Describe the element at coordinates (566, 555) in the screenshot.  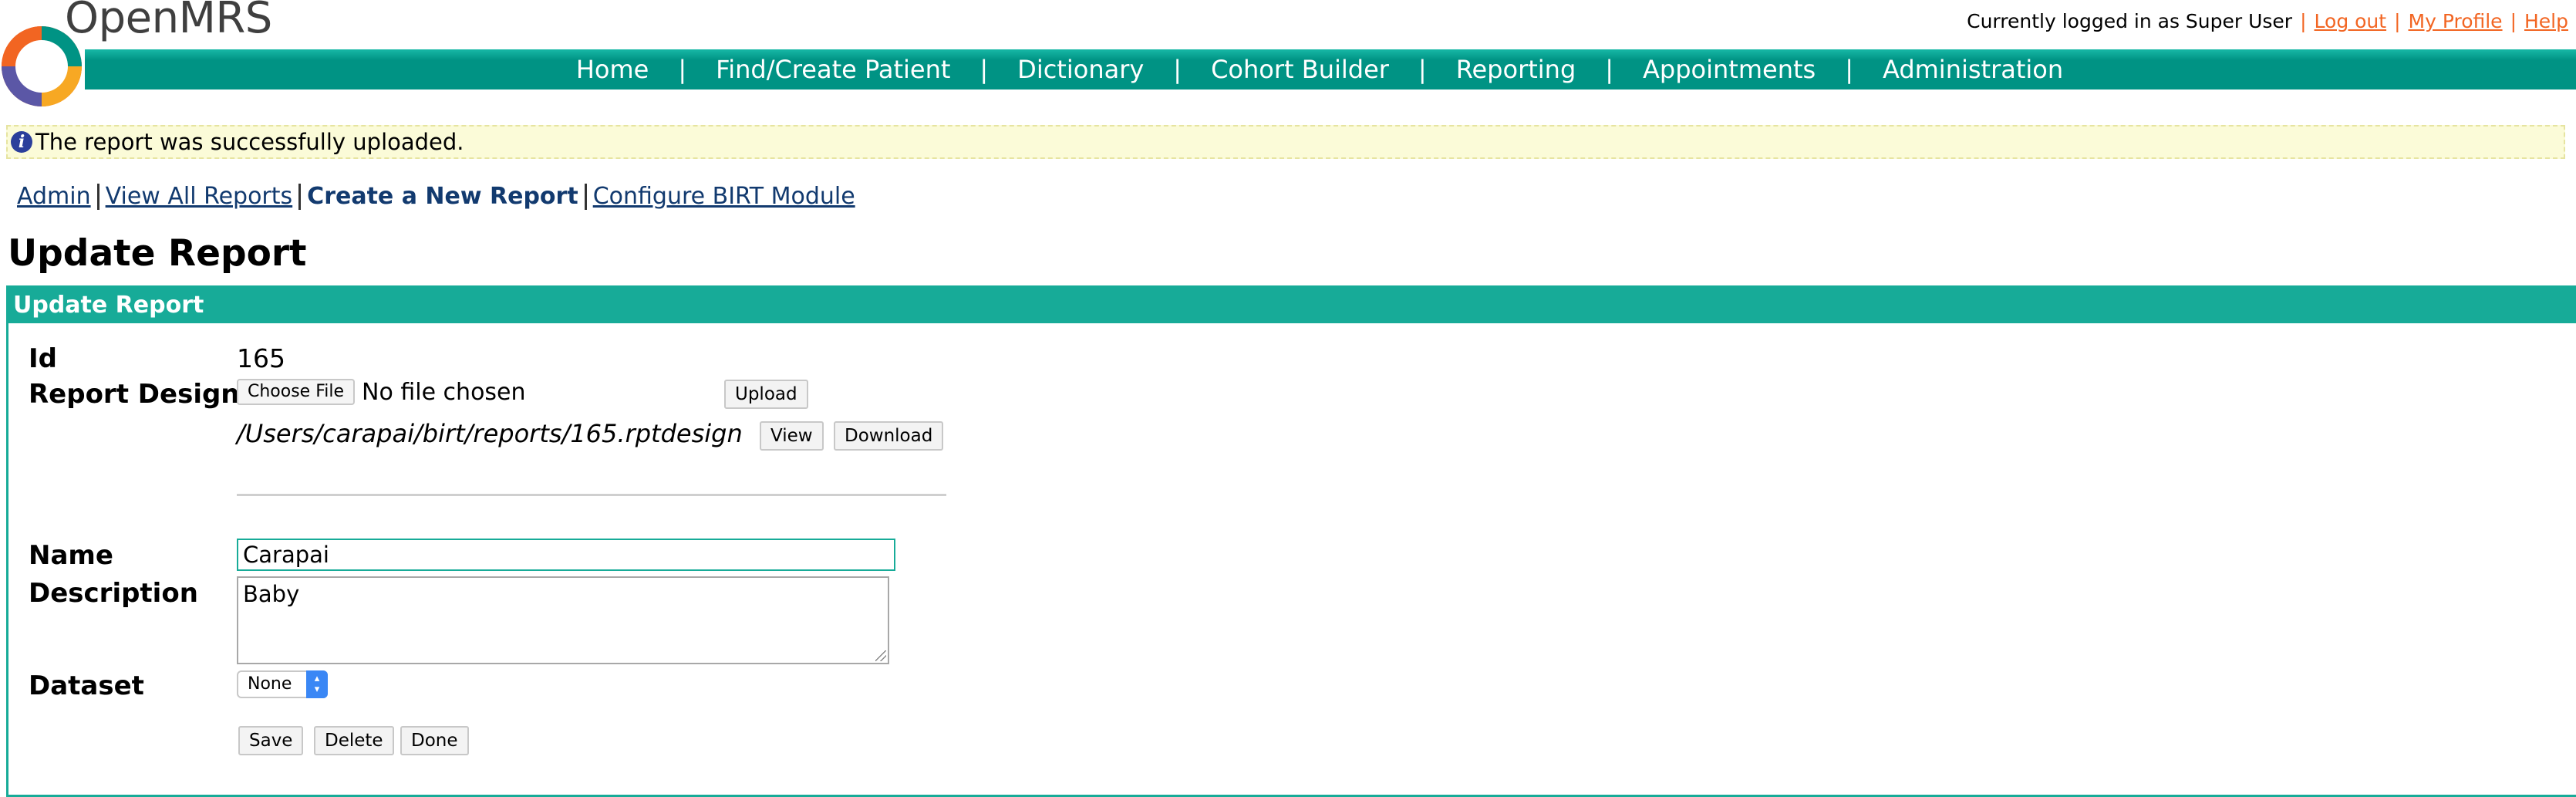
I see `name-input` at that location.